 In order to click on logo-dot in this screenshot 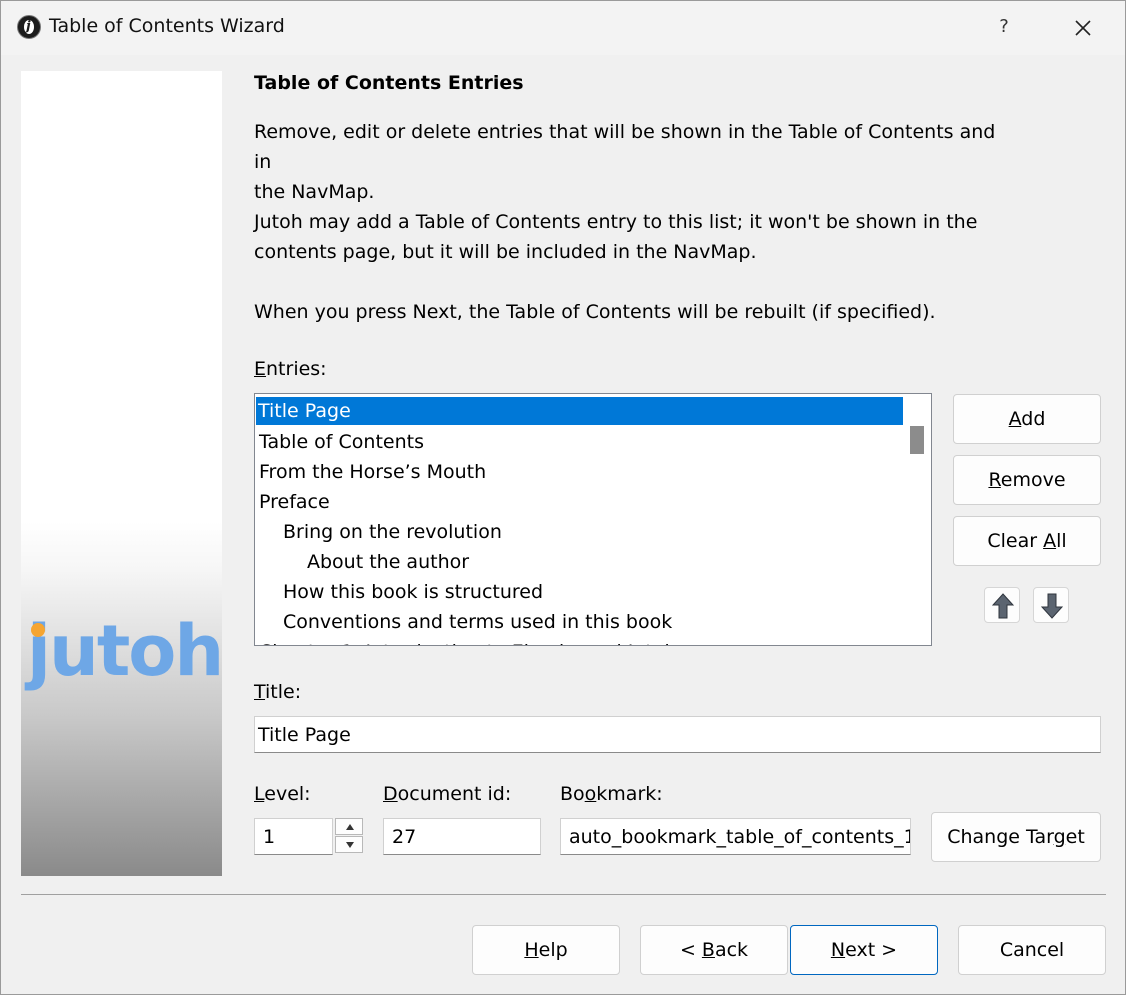, I will do `click(38, 630)`.